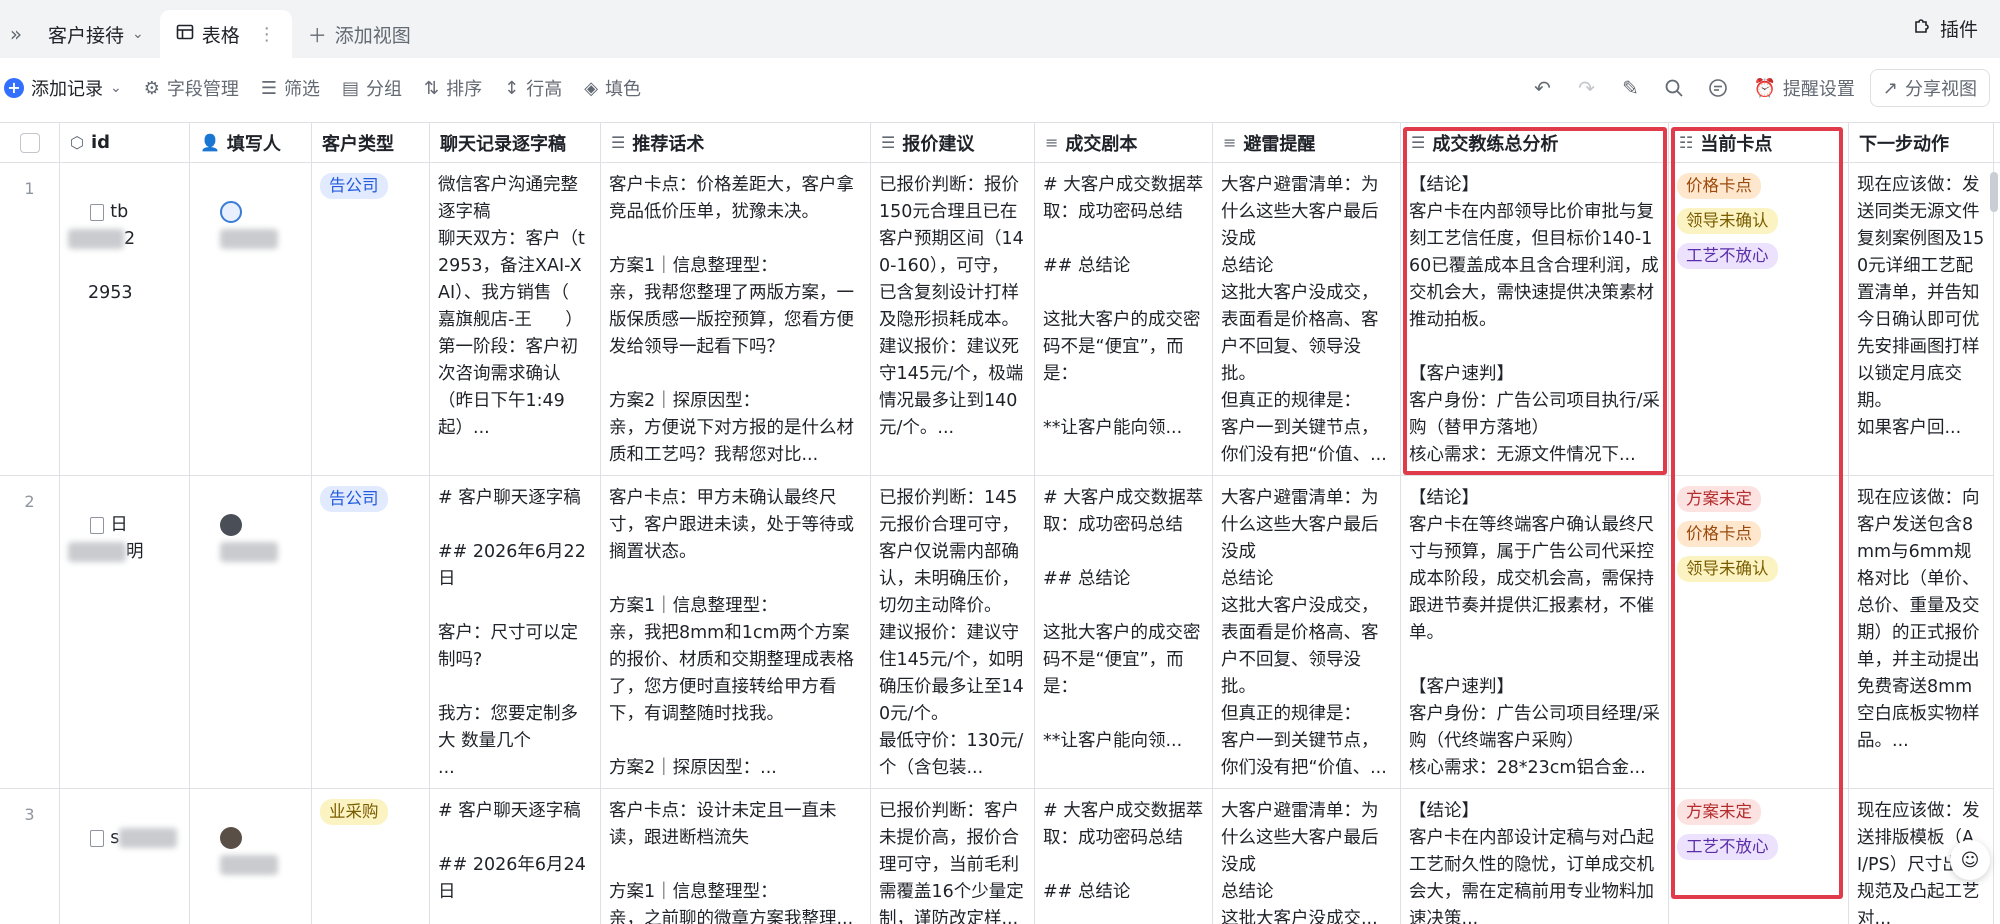 This screenshot has height=924, width=2000. I want to click on select-all-checkbox, so click(29, 142).